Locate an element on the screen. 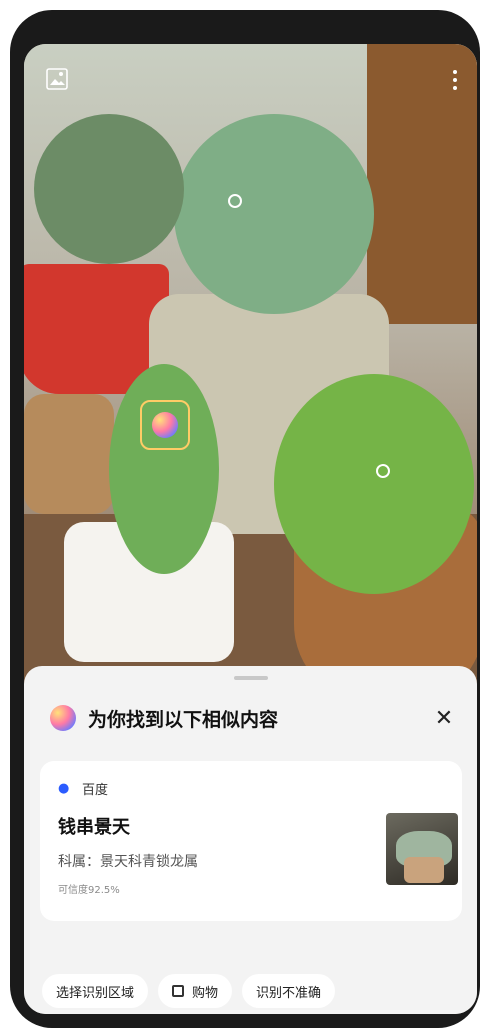 The height and width of the screenshot is (1036, 488). select-area-label: 选择识别区域 is located at coordinates (95, 993).